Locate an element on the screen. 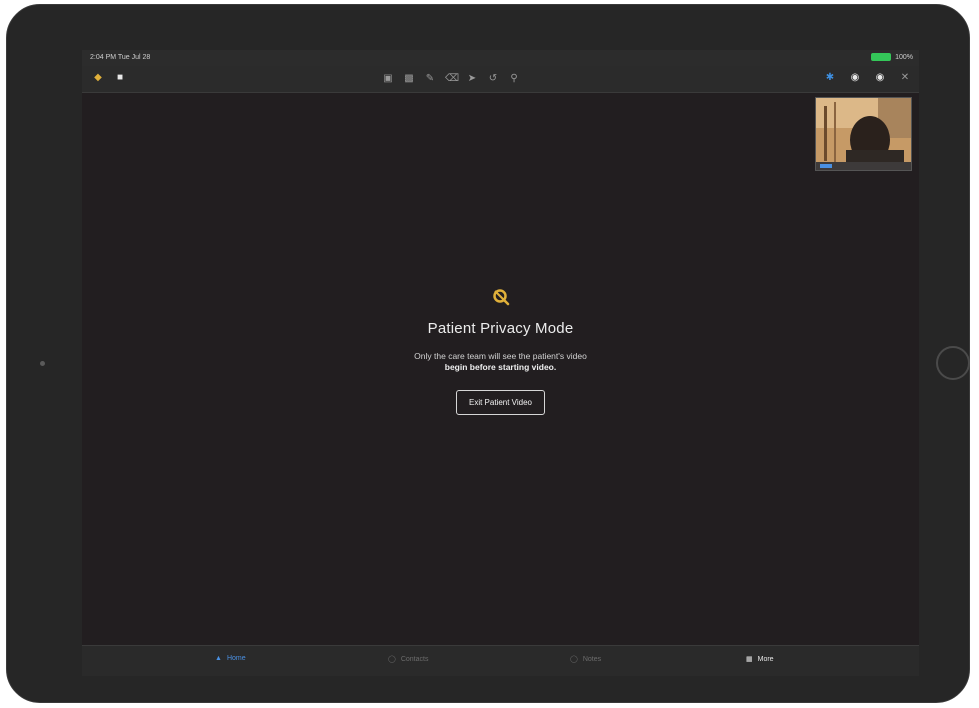 The height and width of the screenshot is (708, 979). tab-notes-label: Notes is located at coordinates (592, 659).